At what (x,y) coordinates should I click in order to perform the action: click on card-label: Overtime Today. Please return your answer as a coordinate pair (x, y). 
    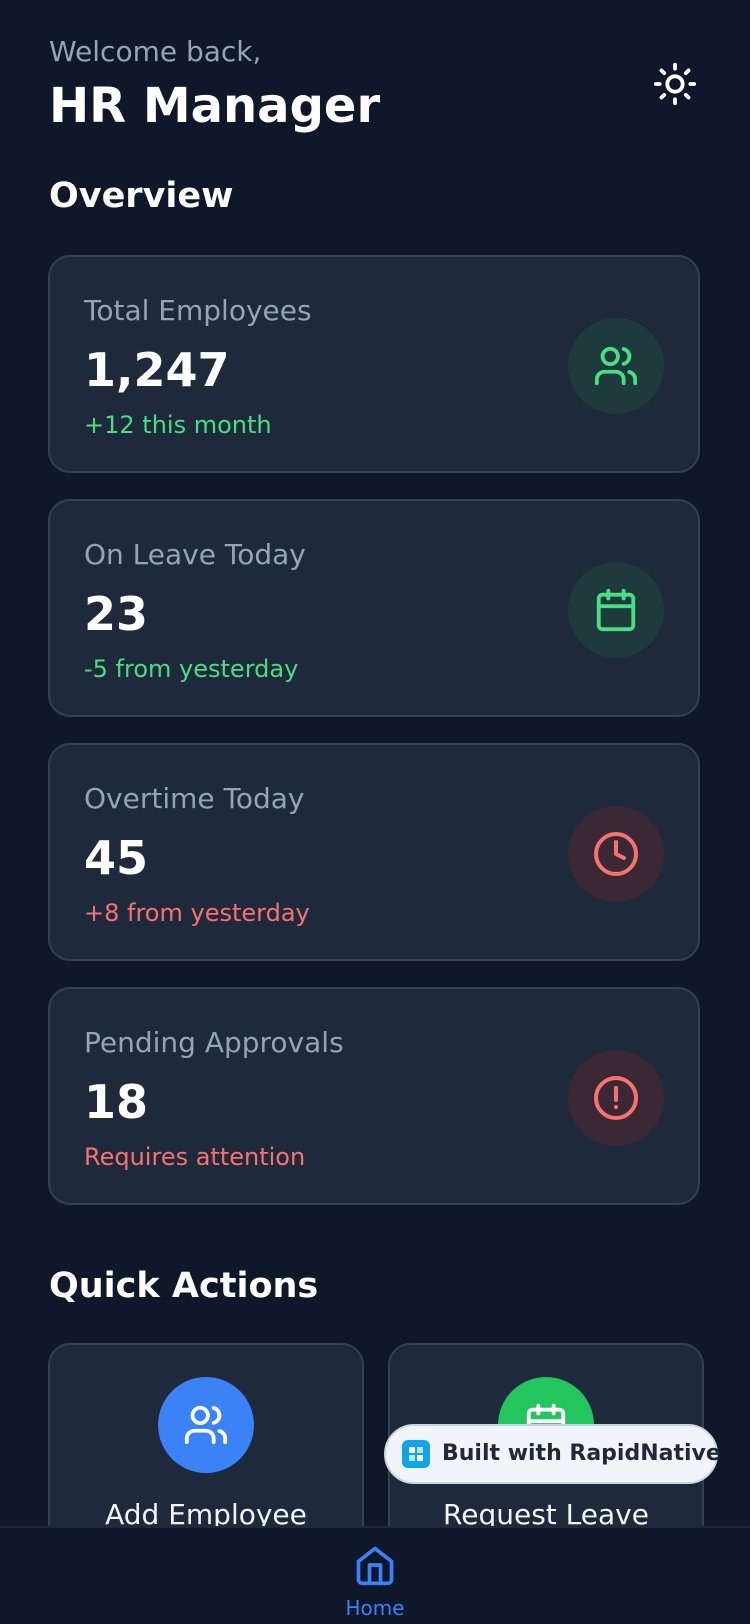
    Looking at the image, I should click on (194, 798).